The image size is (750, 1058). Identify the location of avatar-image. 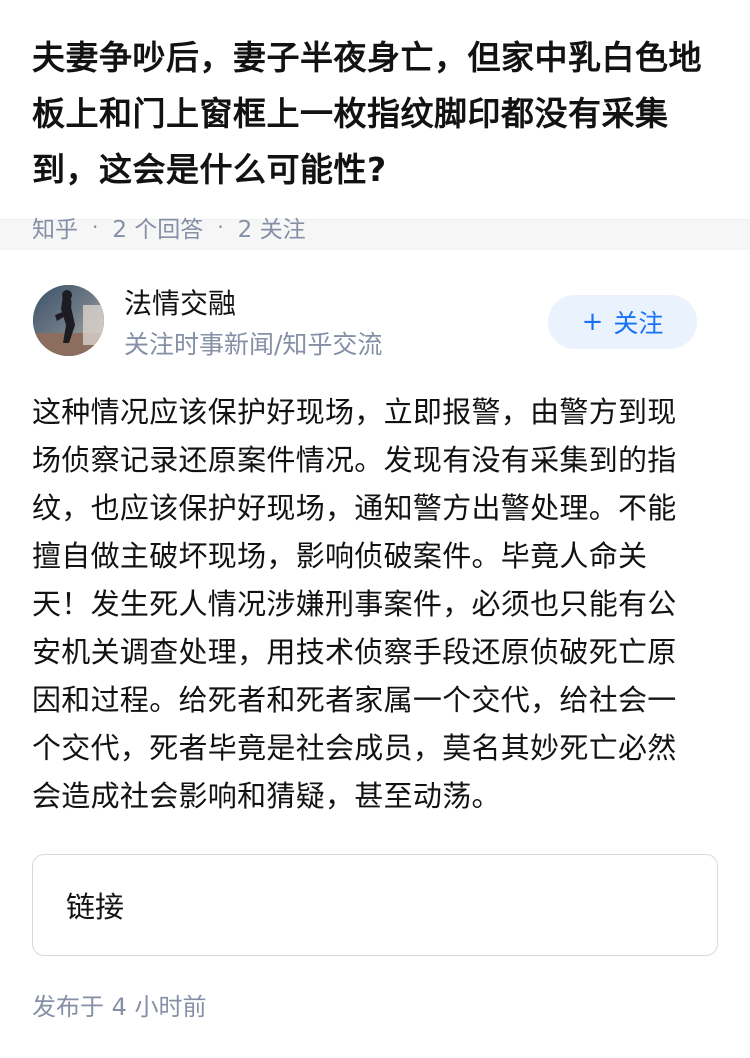
(68, 320).